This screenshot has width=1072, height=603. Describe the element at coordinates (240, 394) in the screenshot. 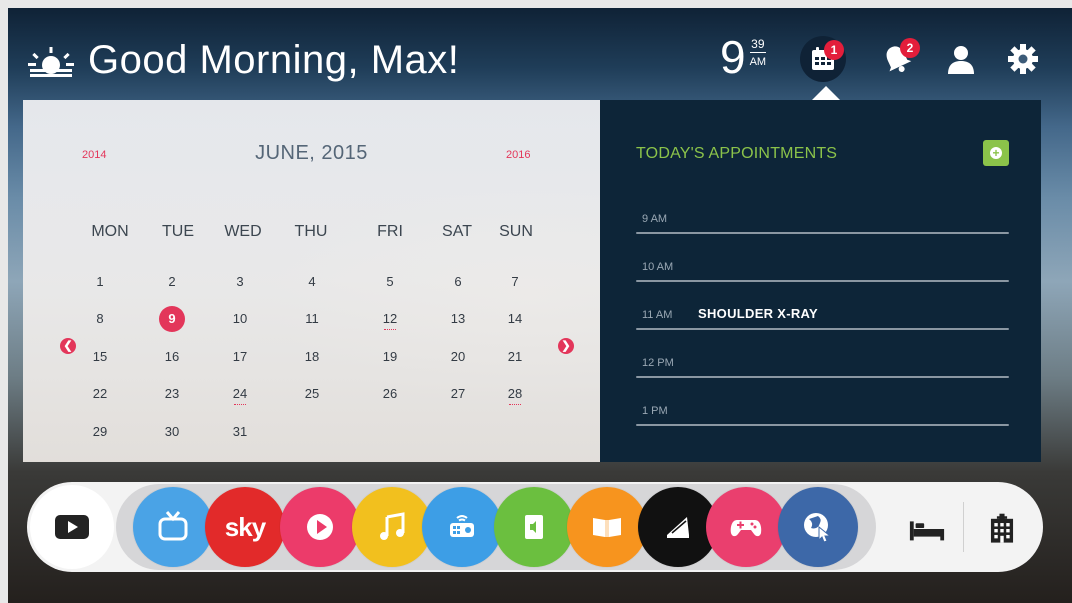

I see `calendar-day: 24` at that location.